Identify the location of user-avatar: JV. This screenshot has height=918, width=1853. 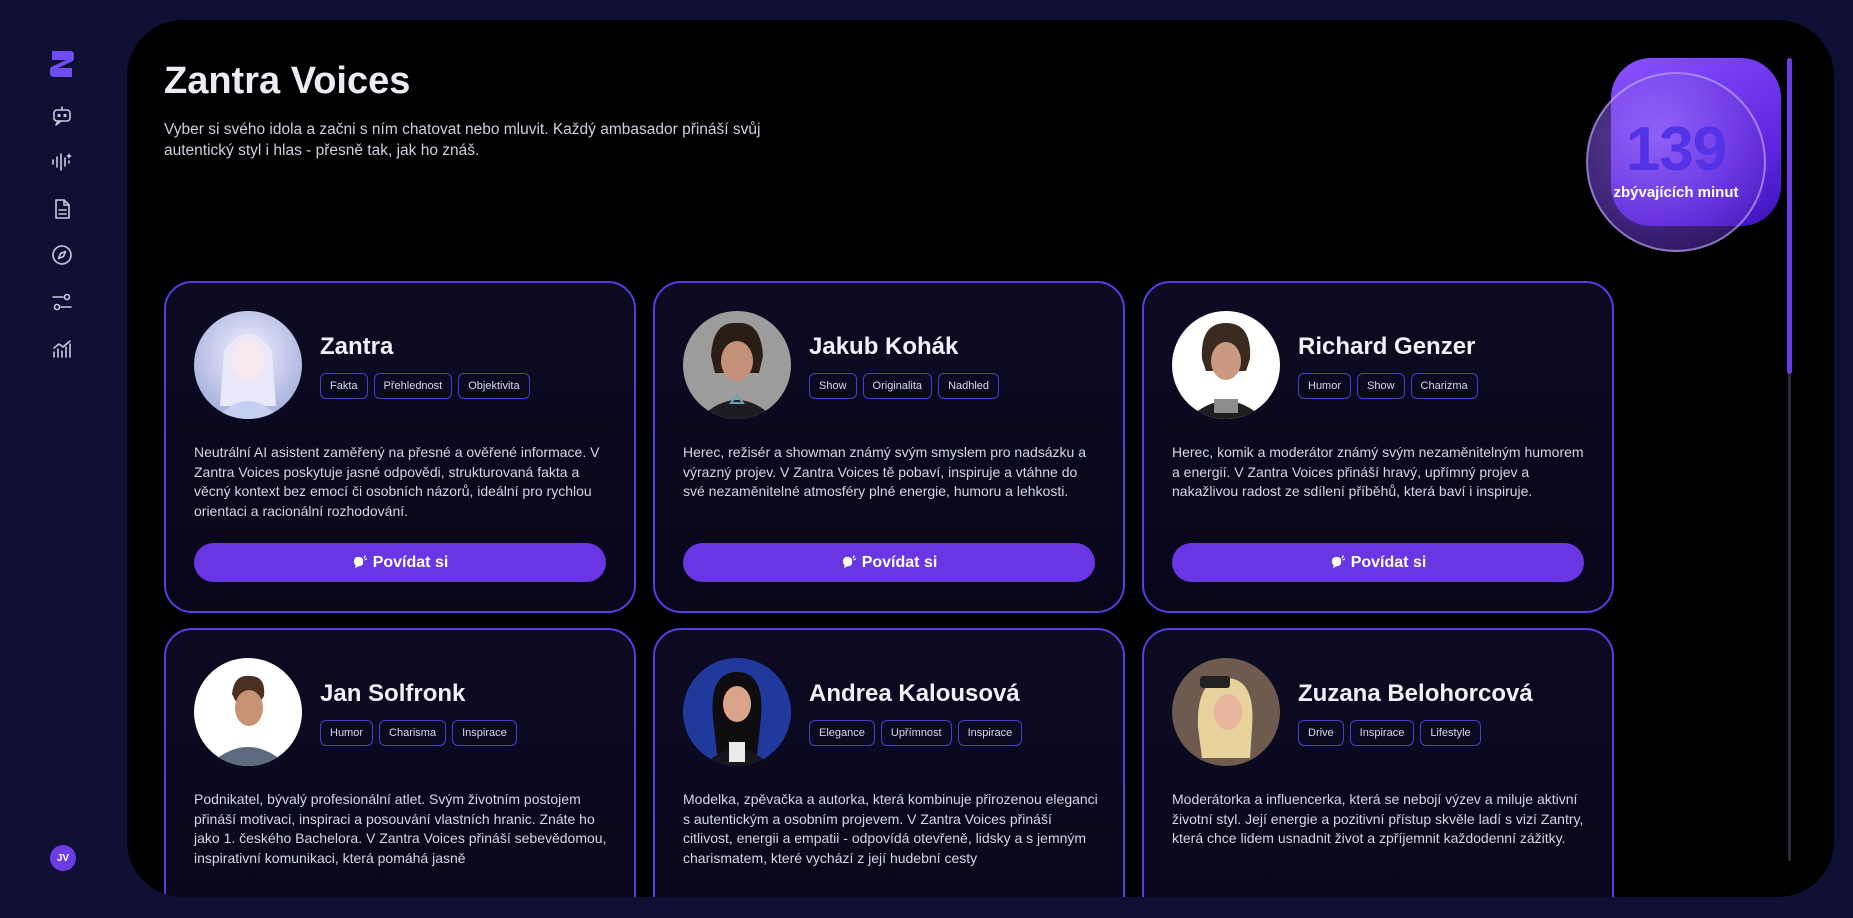
(63, 858).